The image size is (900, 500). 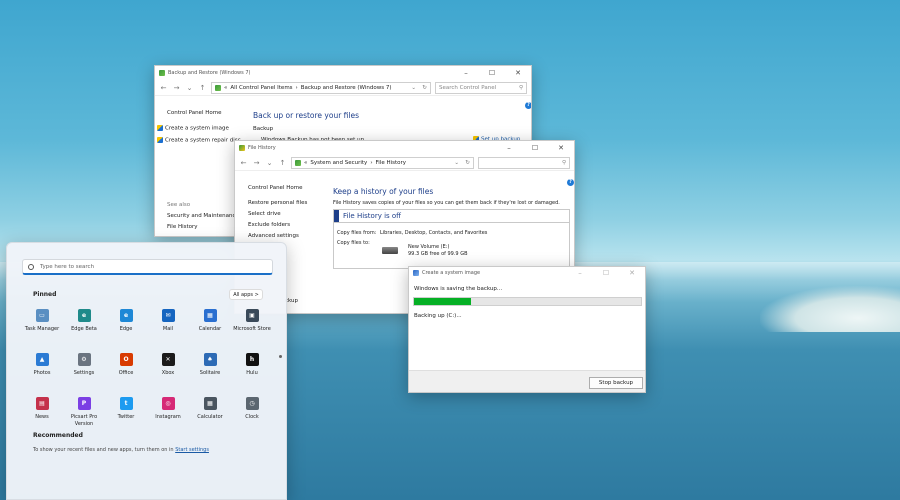 I want to click on control-panel-search: Search Control Panel ⚲, so click(x=481, y=87).